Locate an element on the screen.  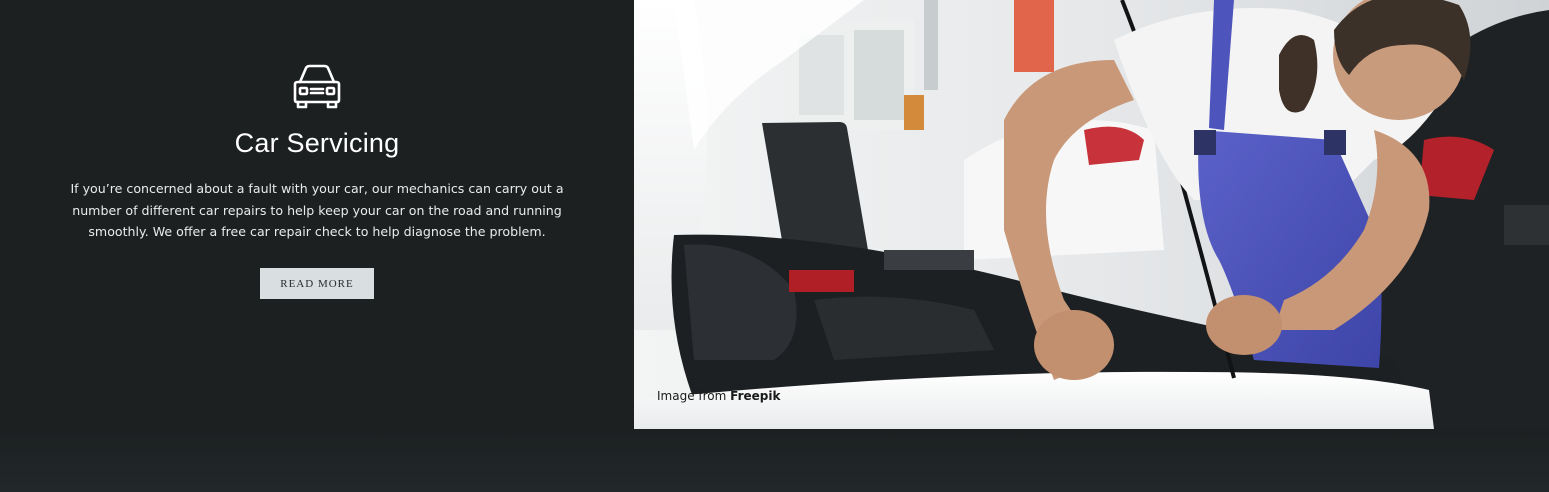
service-title: Car Servicing is located at coordinates (317, 143).